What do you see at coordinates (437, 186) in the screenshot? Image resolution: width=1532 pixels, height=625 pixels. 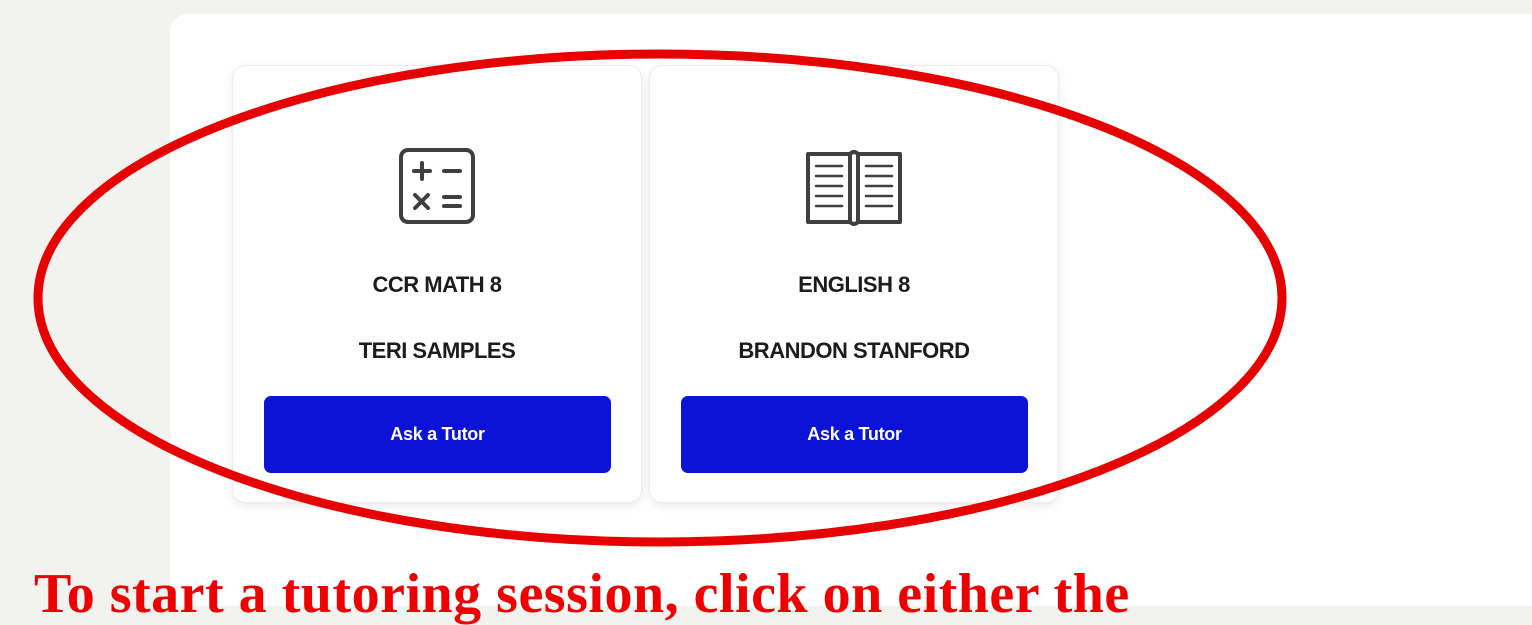 I see `calculator-icon` at bounding box center [437, 186].